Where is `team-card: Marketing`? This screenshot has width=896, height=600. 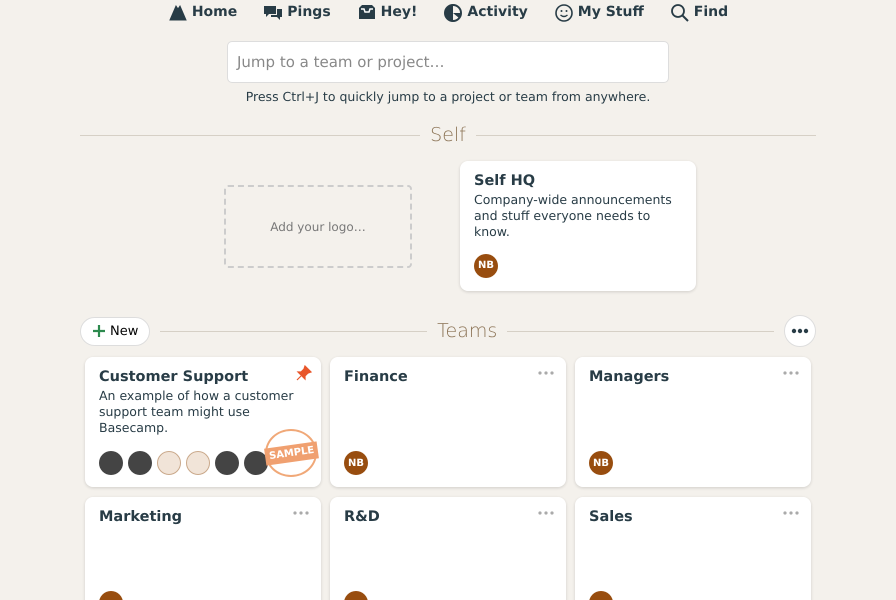
team-card: Marketing is located at coordinates (203, 548).